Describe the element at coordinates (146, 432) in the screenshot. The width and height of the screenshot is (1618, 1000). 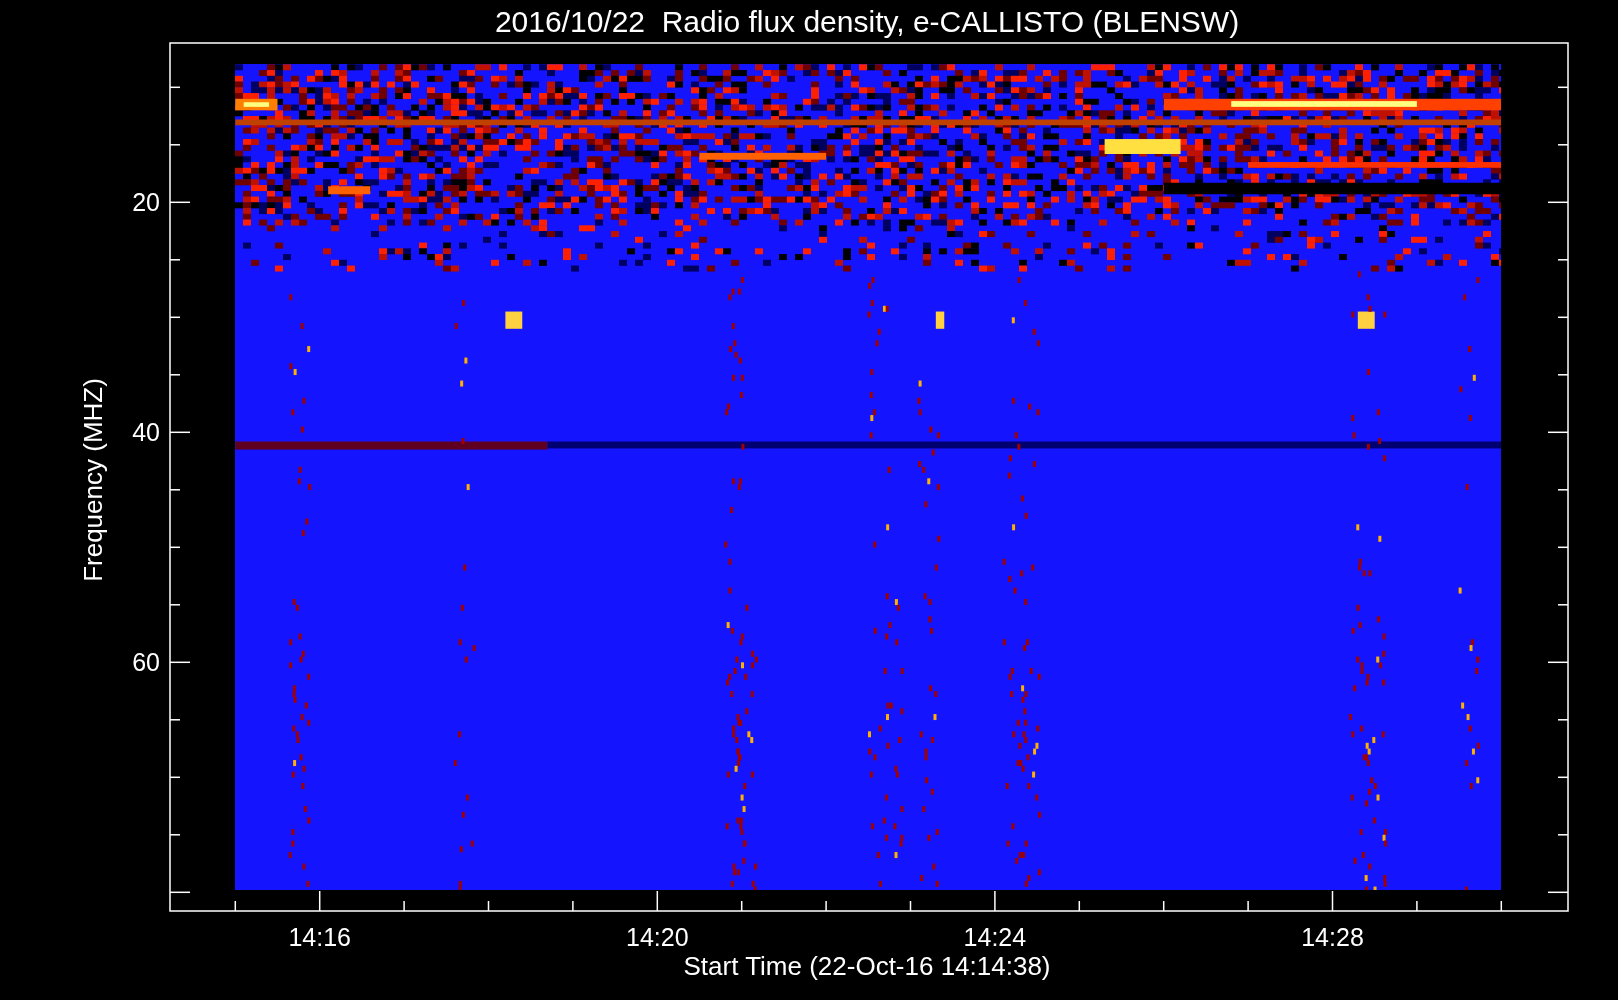
I see `y-tick-label: 40` at that location.